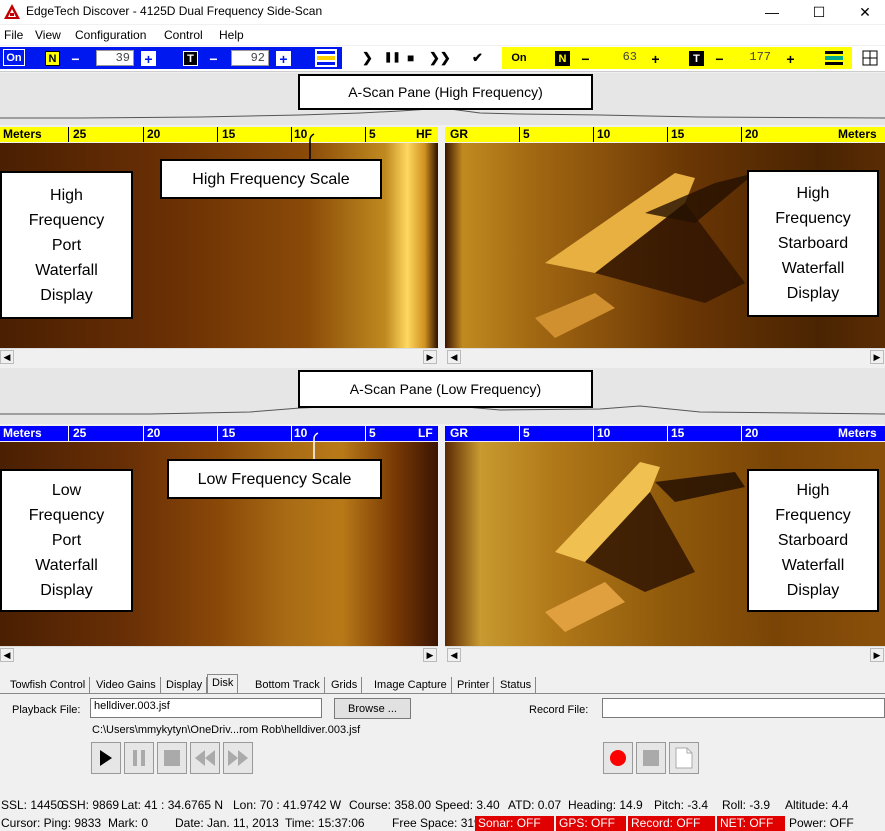 The image size is (885, 831). I want to click on lf-n-minus-button: −, so click(585, 59).